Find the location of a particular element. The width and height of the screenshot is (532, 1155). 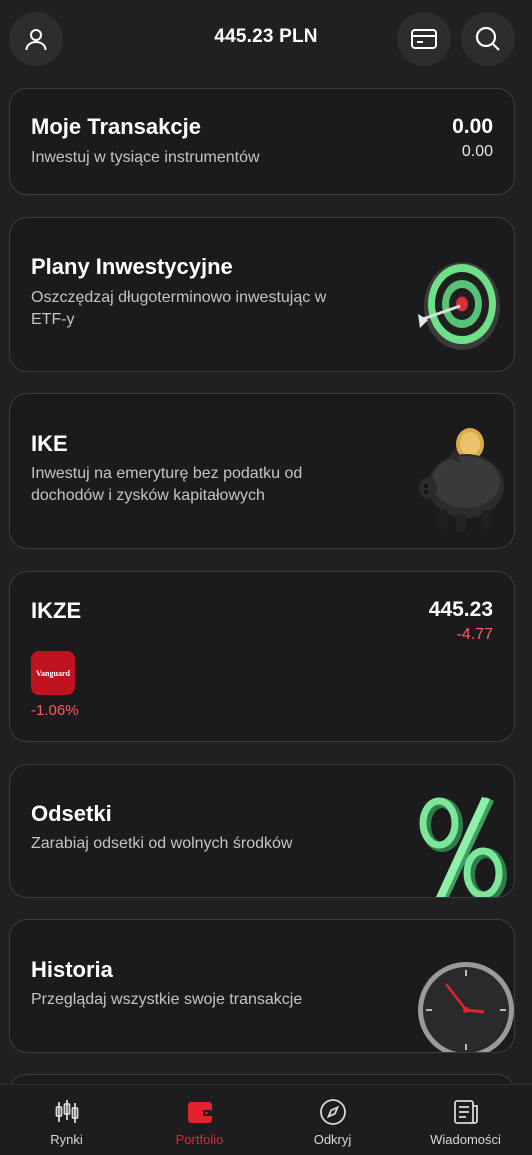

search-icon is located at coordinates (487, 38).